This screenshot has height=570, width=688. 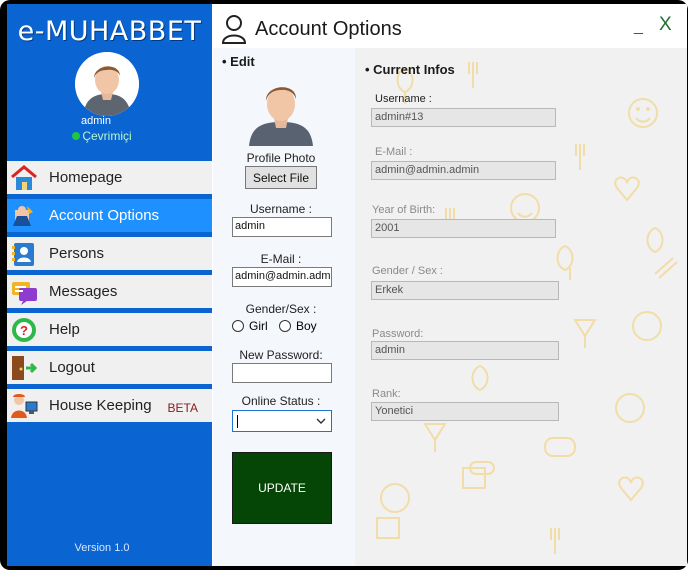 I want to click on info-username-label: Username :, so click(x=403, y=99).